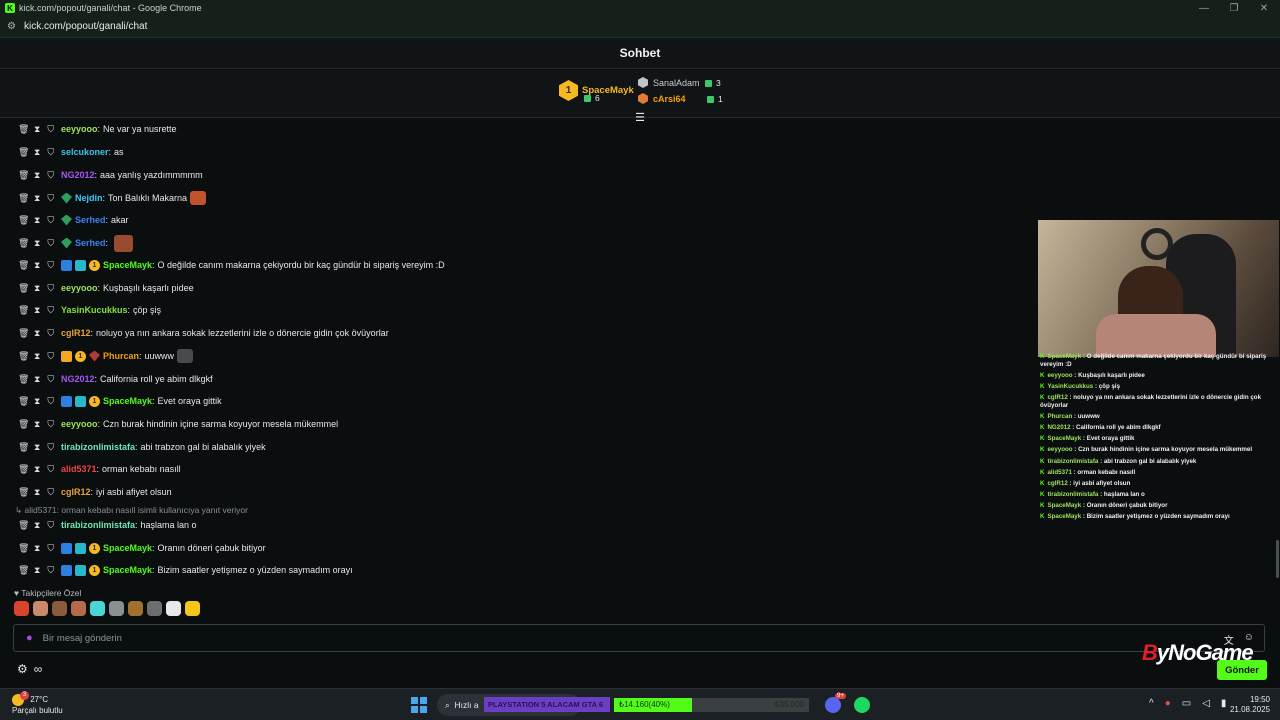 The height and width of the screenshot is (720, 1280). What do you see at coordinates (528, 356) in the screenshot?
I see `chat-message: 🗑 ⧗ ⛉ 1 Phurcan: uuwww` at bounding box center [528, 356].